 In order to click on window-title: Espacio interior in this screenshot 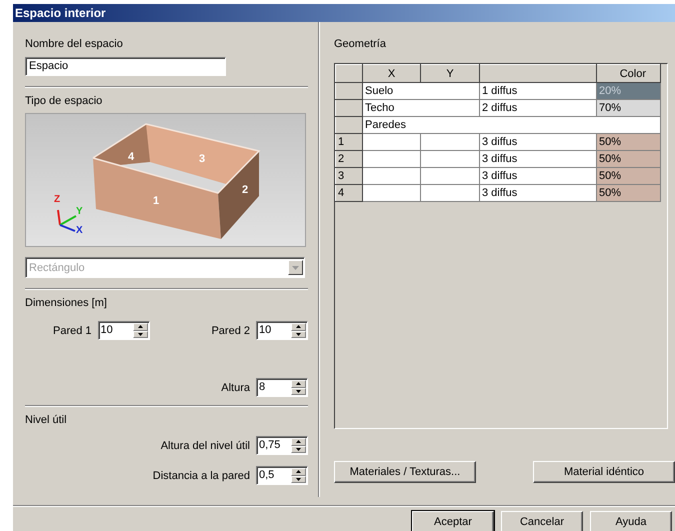, I will do `click(344, 13)`.